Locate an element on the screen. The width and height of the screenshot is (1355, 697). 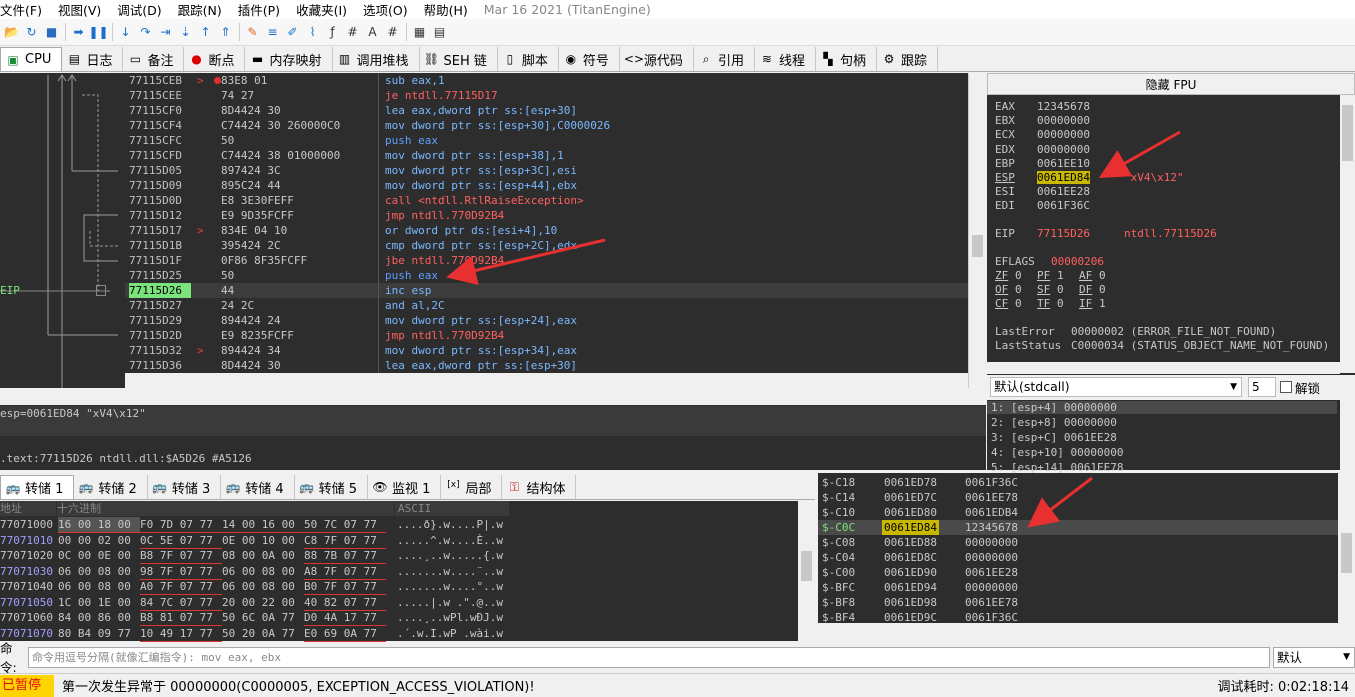
dump-hex-group: 88 7B 07 77 is located at coordinates (345, 556).